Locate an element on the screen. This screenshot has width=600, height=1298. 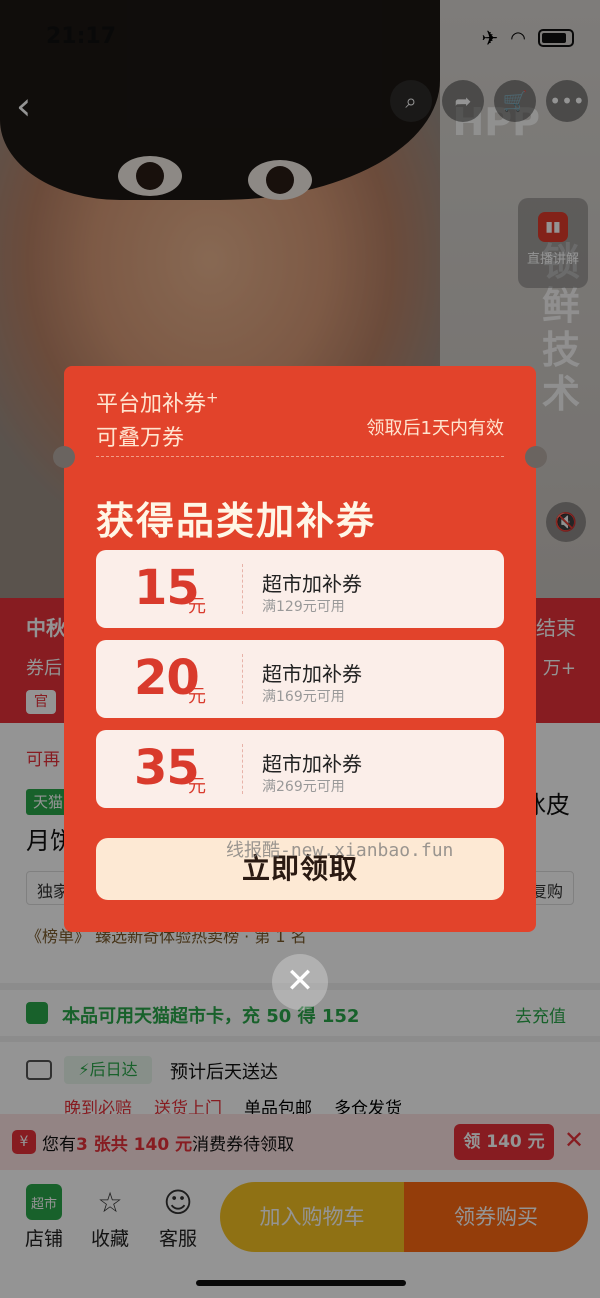
header-title-text: 平台加补券 is located at coordinates (151, 404).